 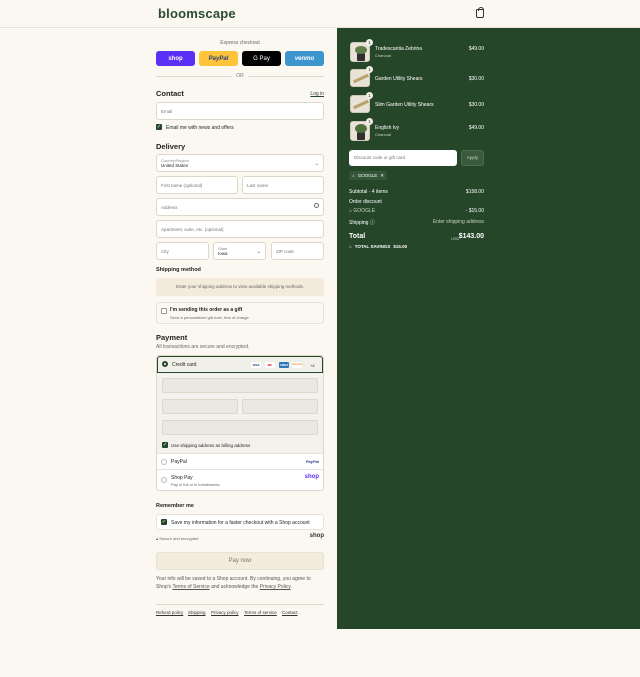 What do you see at coordinates (471, 236) in the screenshot?
I see `total-value: $143.00` at bounding box center [471, 236].